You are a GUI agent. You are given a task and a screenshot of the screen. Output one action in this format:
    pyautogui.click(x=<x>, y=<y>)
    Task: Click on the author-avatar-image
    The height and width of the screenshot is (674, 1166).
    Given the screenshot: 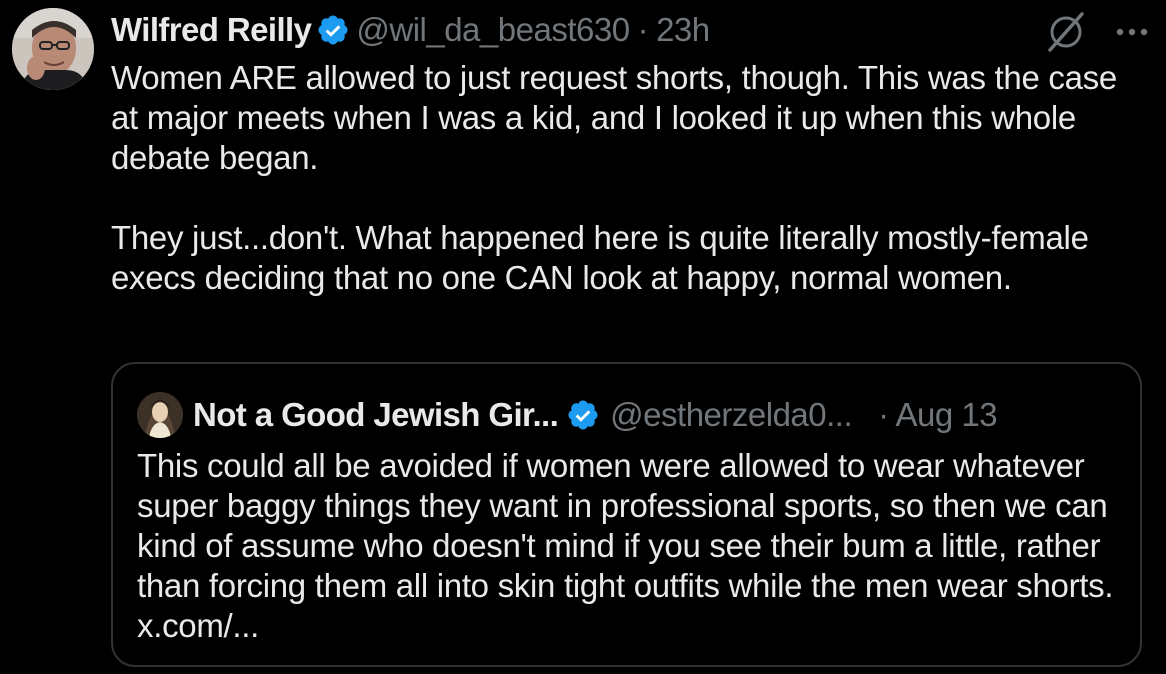 What is the action you would take?
    pyautogui.click(x=53, y=49)
    